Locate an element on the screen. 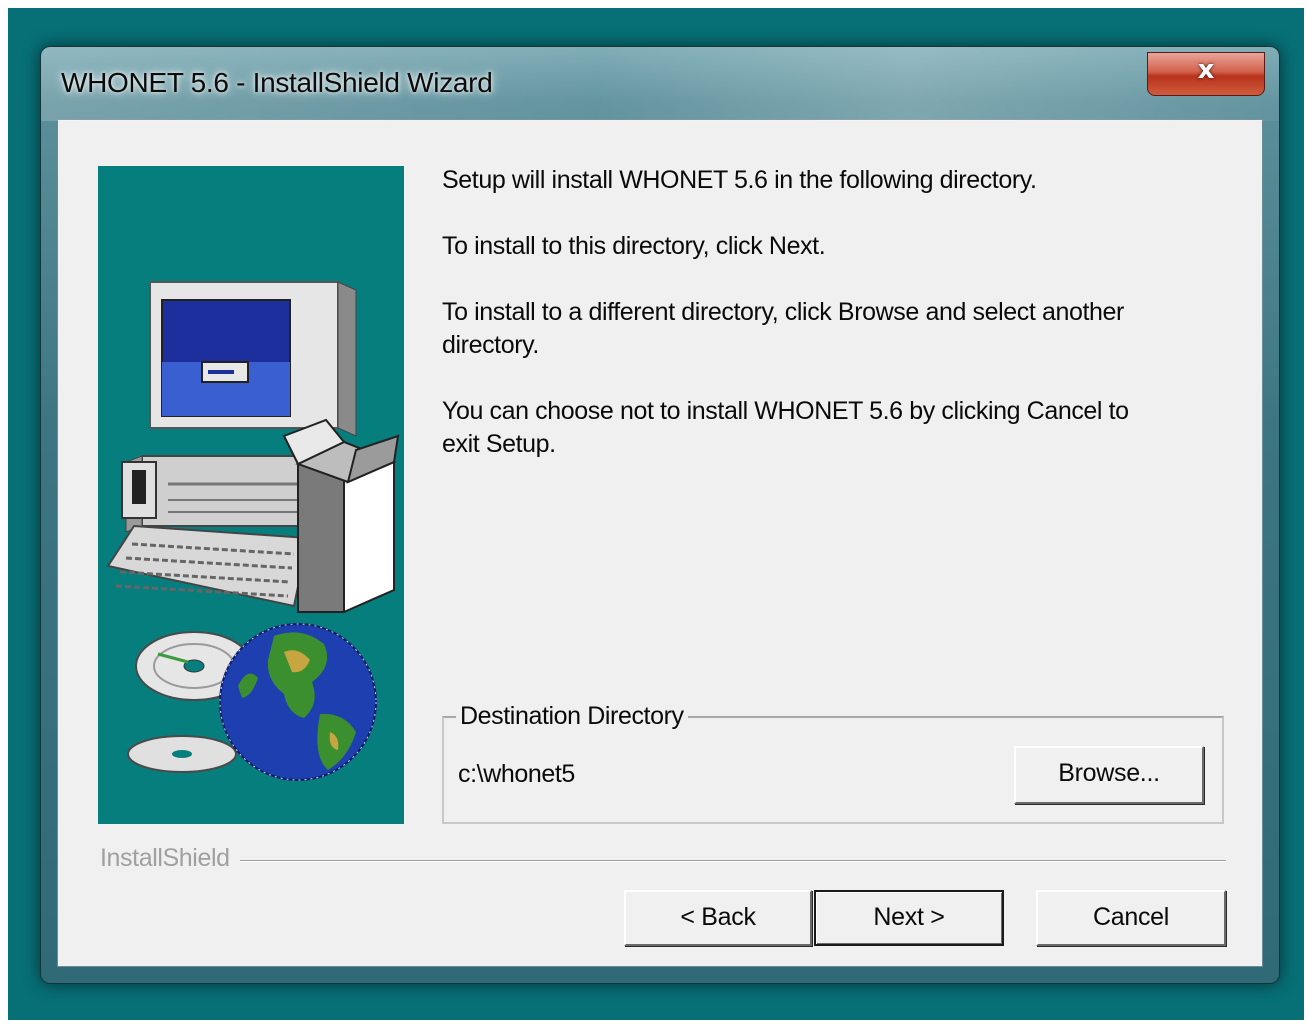  banner-artwork is located at coordinates (253, 531).